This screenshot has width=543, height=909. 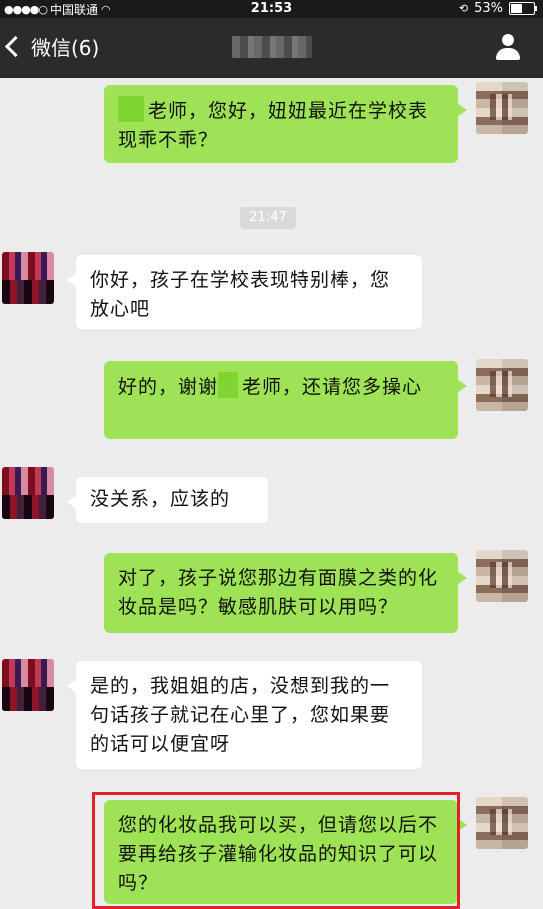 What do you see at coordinates (508, 40) in the screenshot?
I see `person-icon` at bounding box center [508, 40].